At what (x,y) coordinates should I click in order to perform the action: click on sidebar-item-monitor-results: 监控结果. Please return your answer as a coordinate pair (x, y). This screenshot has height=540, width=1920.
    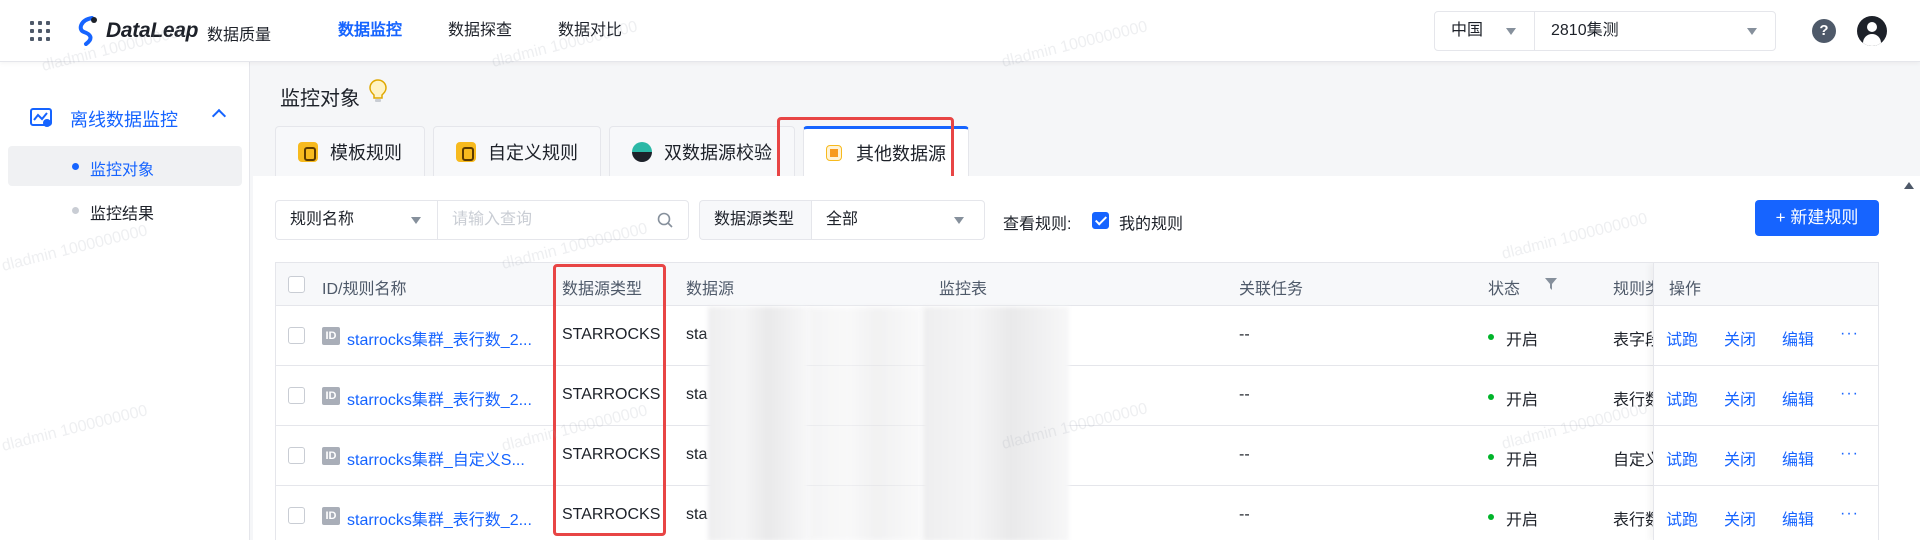
    Looking at the image, I should click on (125, 210).